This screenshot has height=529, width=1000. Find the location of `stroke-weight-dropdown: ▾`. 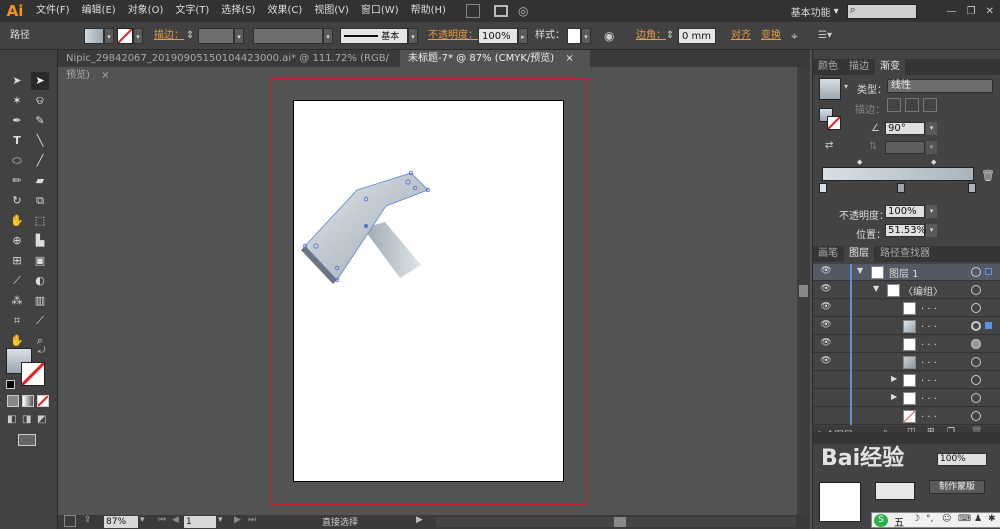

stroke-weight-dropdown: ▾ is located at coordinates (239, 36).